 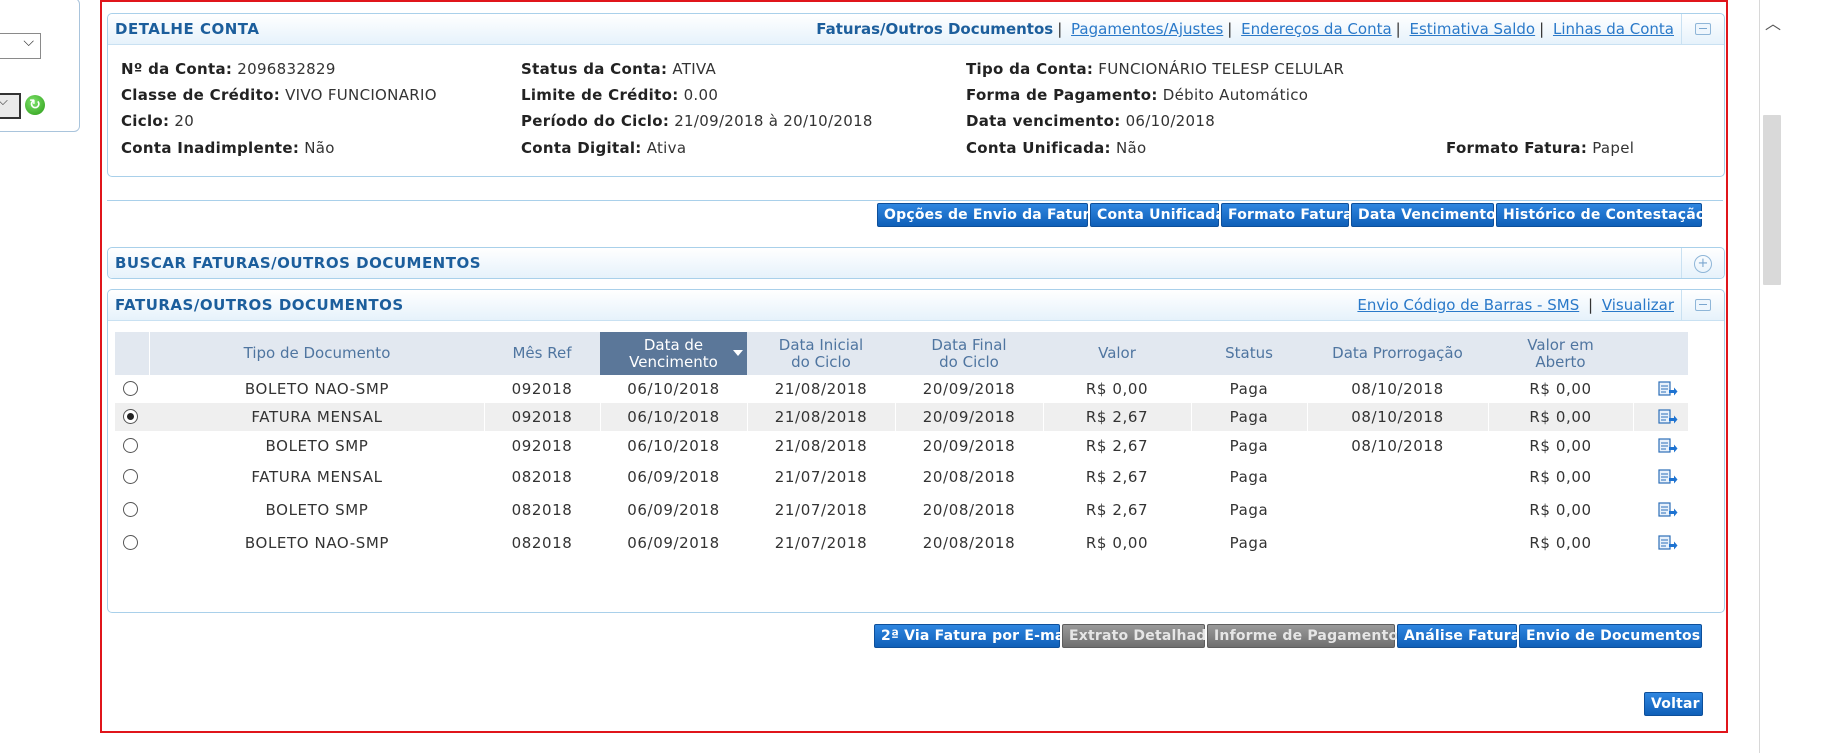 What do you see at coordinates (542, 446) in the screenshot?
I see `cell-ref-month: 092018` at bounding box center [542, 446].